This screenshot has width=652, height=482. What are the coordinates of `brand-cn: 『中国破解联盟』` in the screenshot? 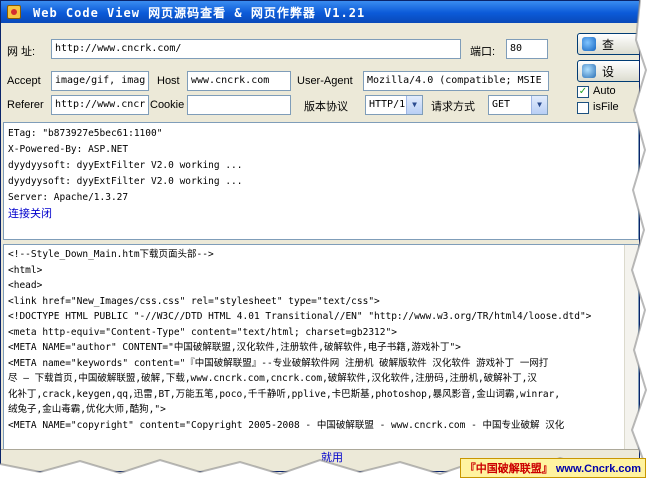 It's located at (508, 469).